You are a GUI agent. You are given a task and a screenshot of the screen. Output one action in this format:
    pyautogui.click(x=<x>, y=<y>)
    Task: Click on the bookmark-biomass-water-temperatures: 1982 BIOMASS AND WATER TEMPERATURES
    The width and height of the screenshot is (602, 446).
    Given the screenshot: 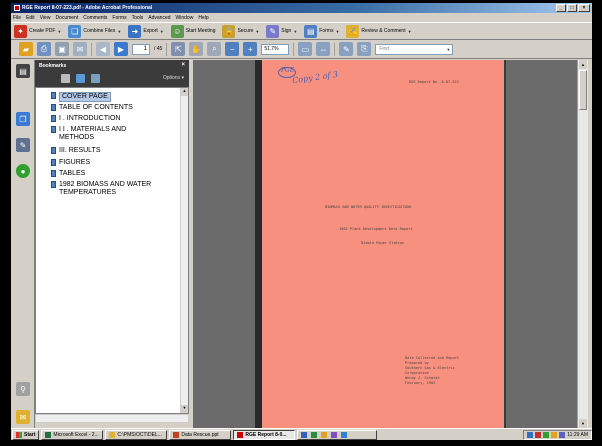 What is the action you would take?
    pyautogui.click(x=101, y=189)
    